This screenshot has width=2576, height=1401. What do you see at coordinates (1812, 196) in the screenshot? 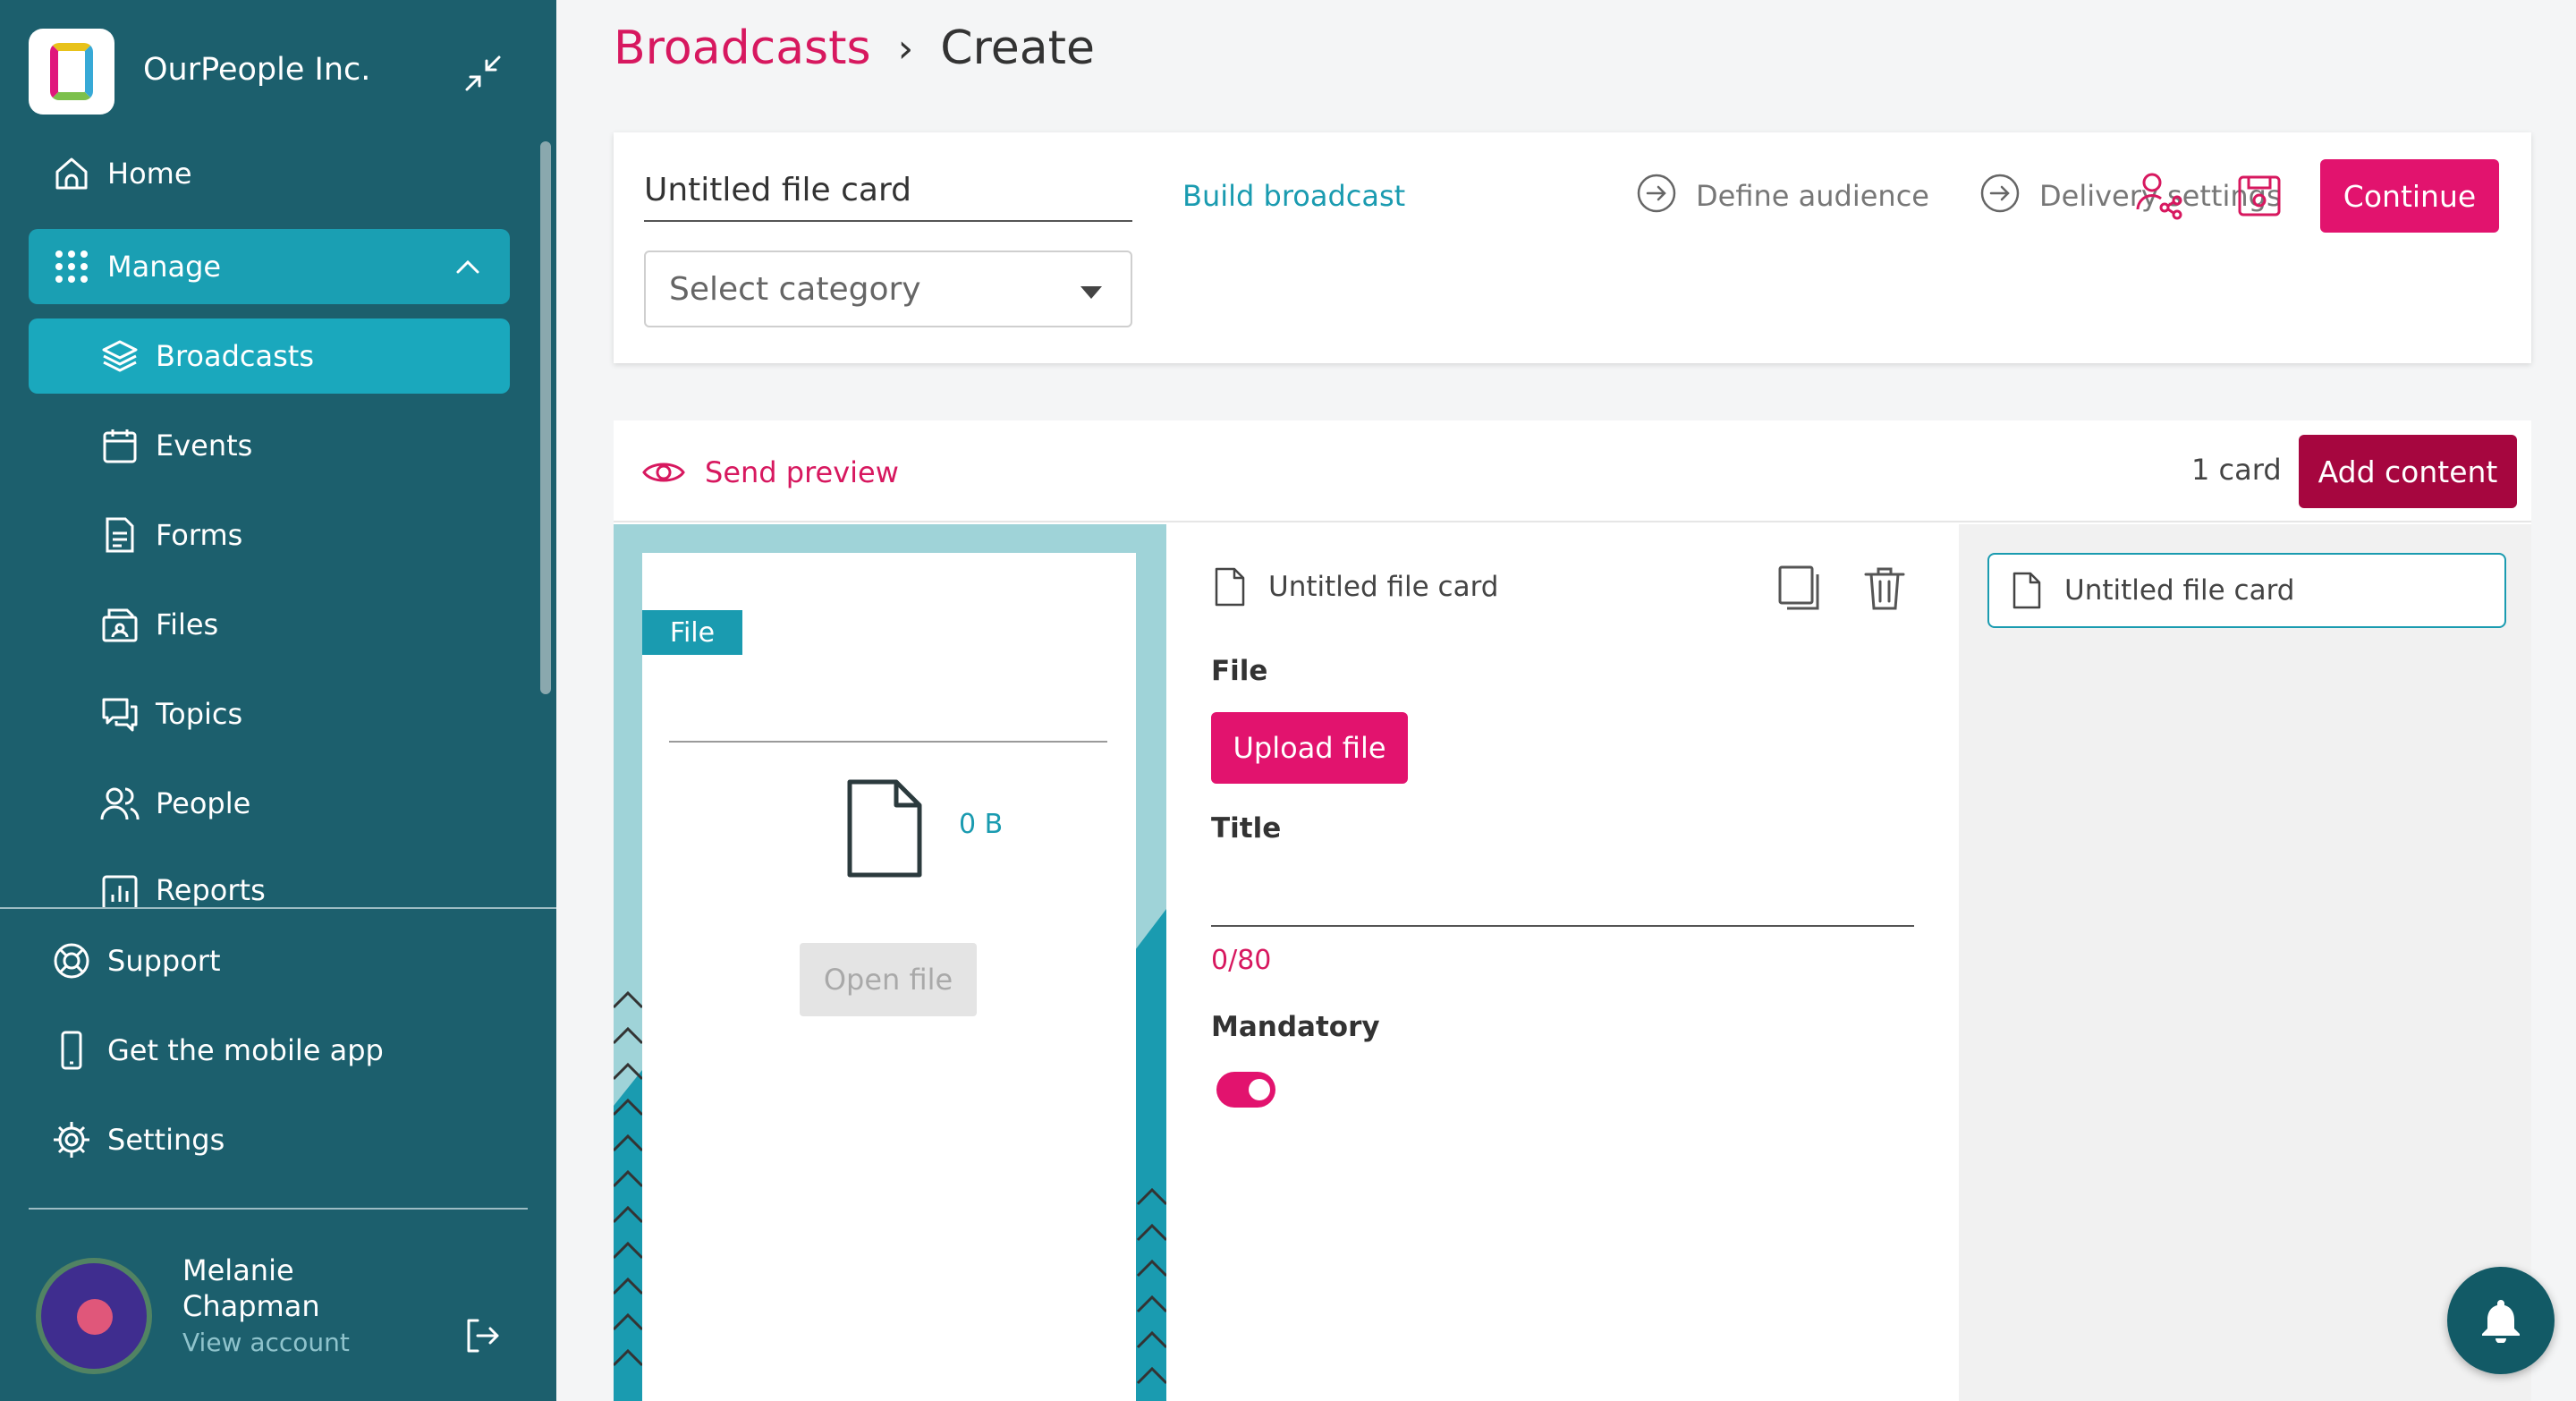
I see `step-define-audience: Define audience` at bounding box center [1812, 196].